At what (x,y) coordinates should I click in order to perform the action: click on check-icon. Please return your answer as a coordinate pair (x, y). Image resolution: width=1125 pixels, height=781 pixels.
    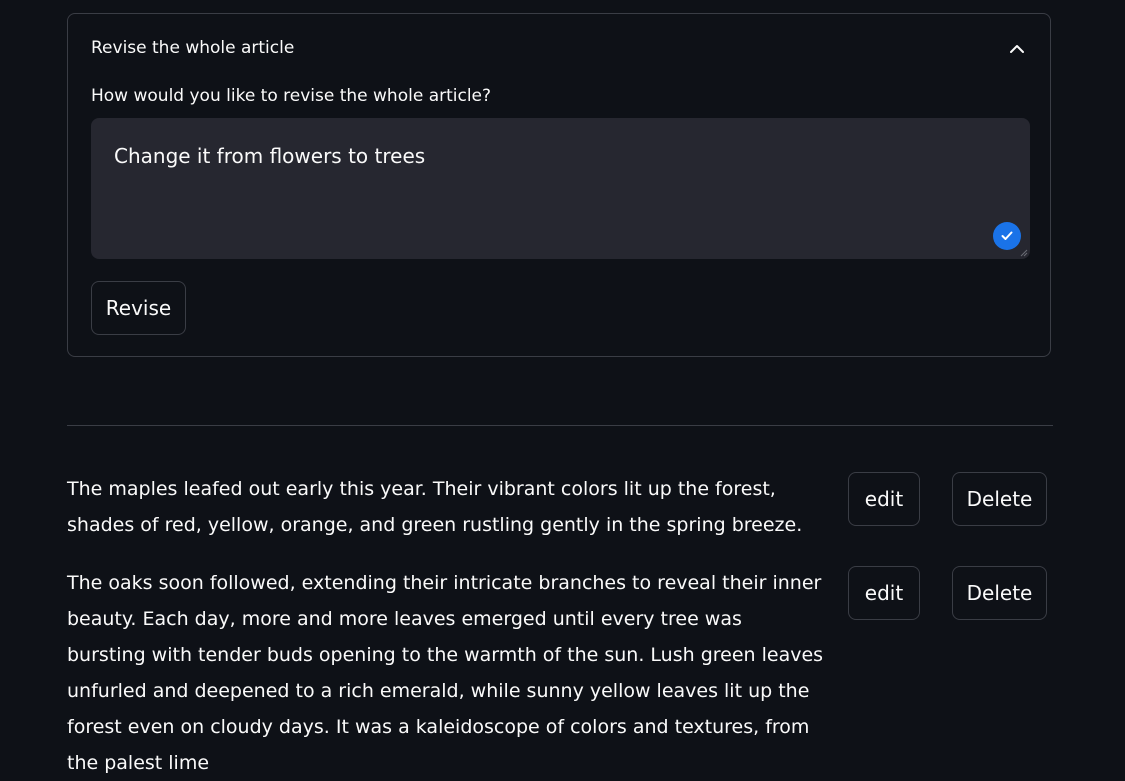
    Looking at the image, I should click on (1007, 236).